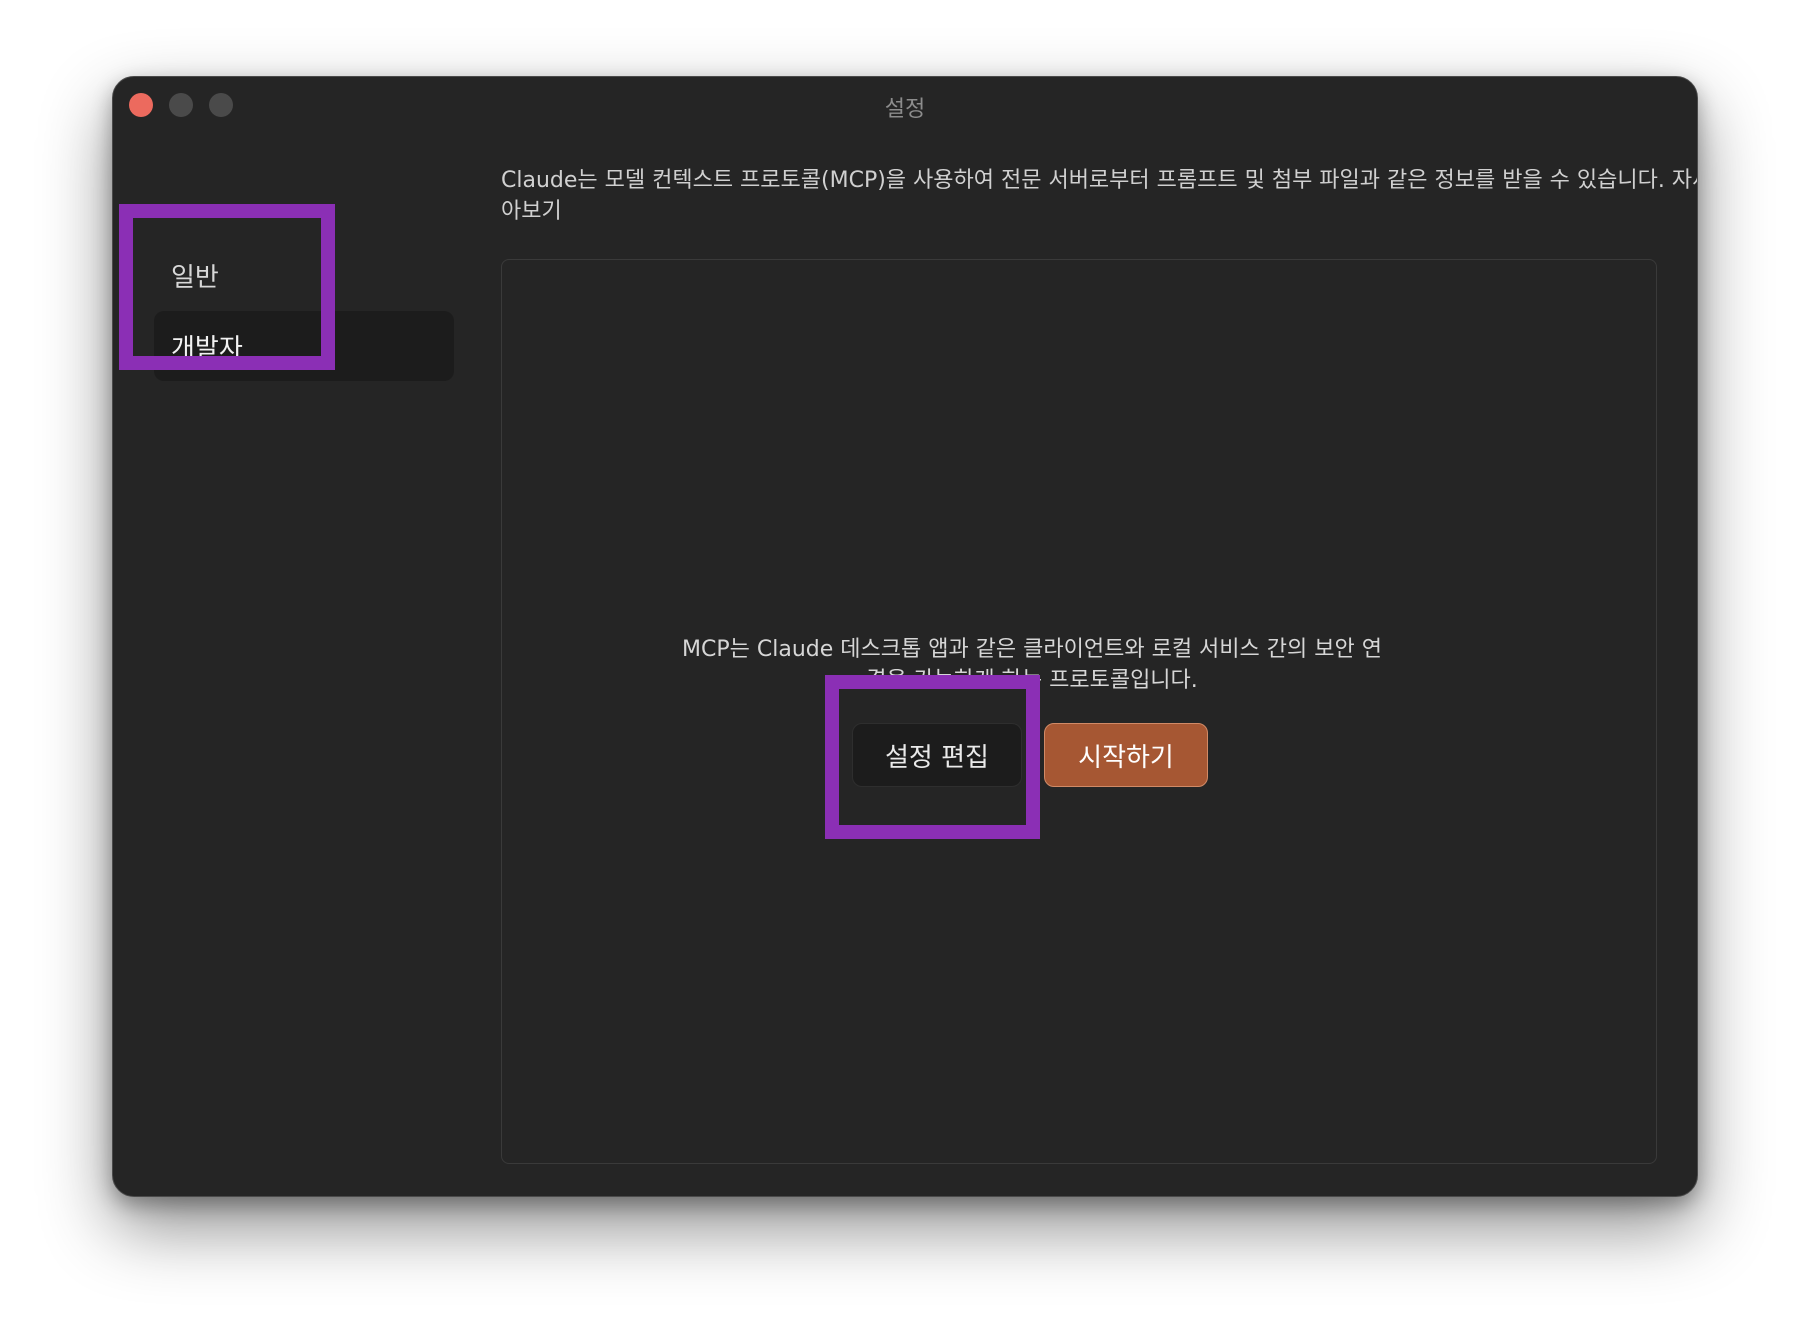 The height and width of the screenshot is (1344, 1808). I want to click on get-started-button: 시작하기, so click(1126, 755).